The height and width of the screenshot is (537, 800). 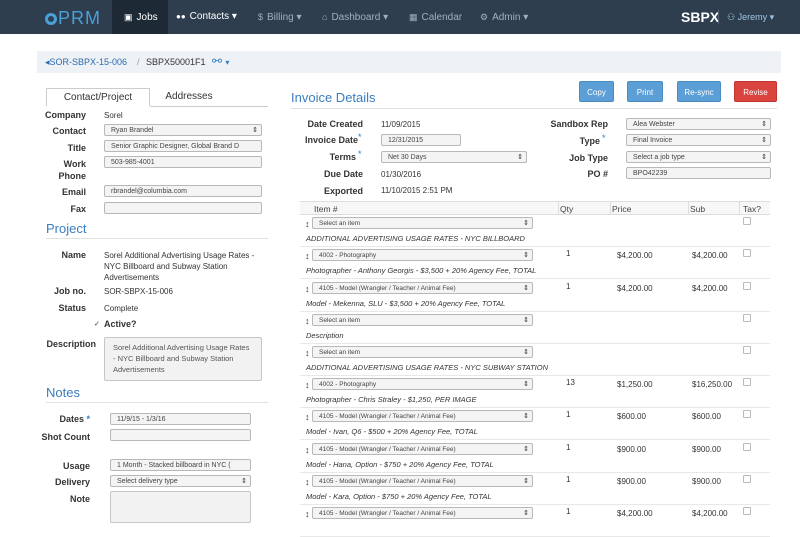 I want to click on email-input: rbrandel@columbia.com, so click(x=183, y=191).